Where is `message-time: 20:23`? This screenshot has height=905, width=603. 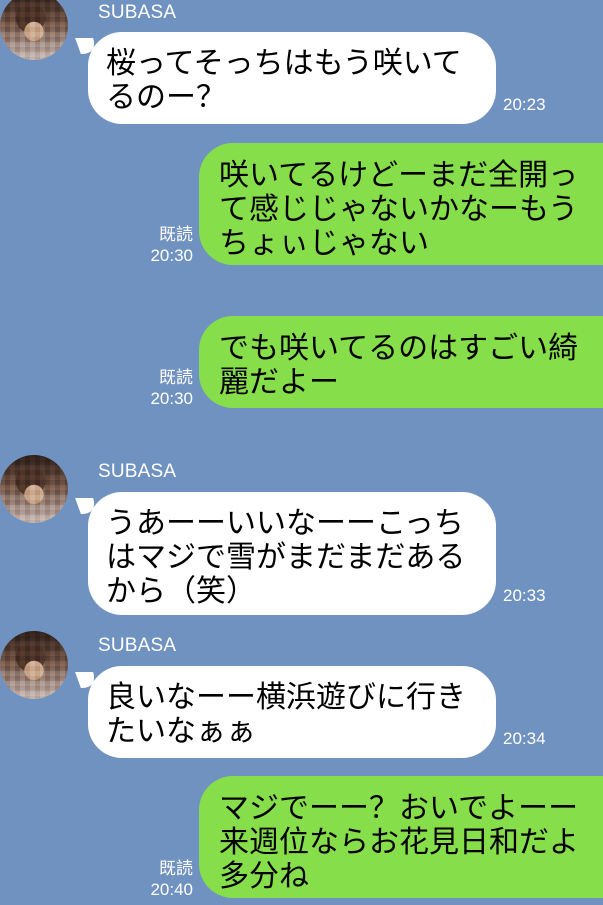 message-time: 20:23 is located at coordinates (524, 104).